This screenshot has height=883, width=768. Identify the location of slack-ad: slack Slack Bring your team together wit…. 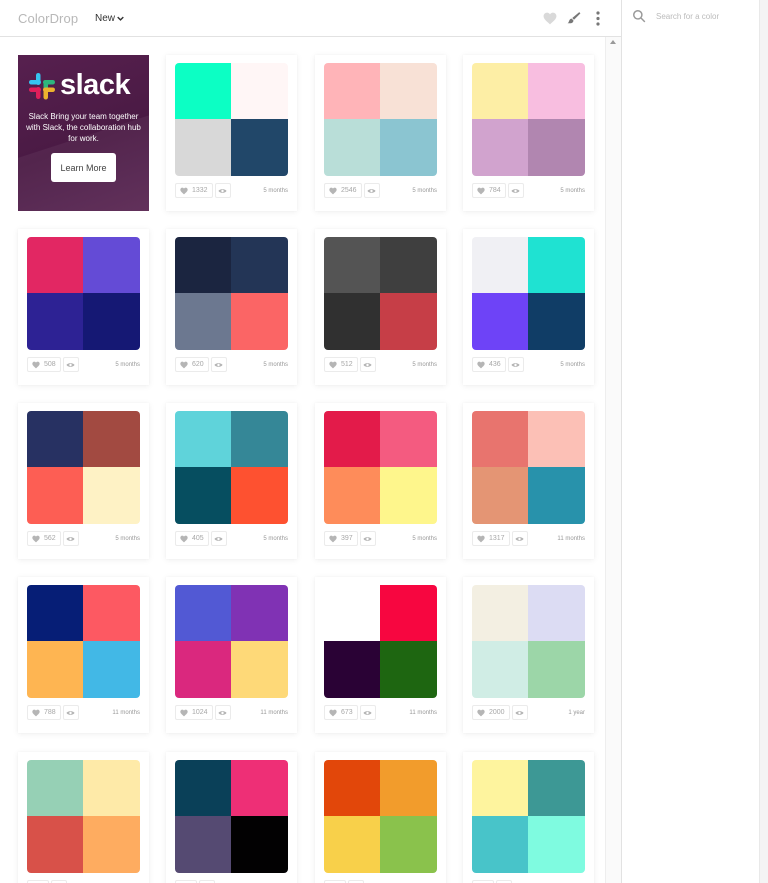
(83, 133).